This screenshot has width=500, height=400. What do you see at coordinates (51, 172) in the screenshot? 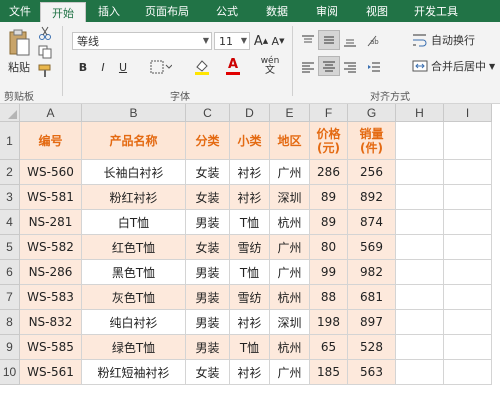
I see `table-cell: WS-560` at bounding box center [51, 172].